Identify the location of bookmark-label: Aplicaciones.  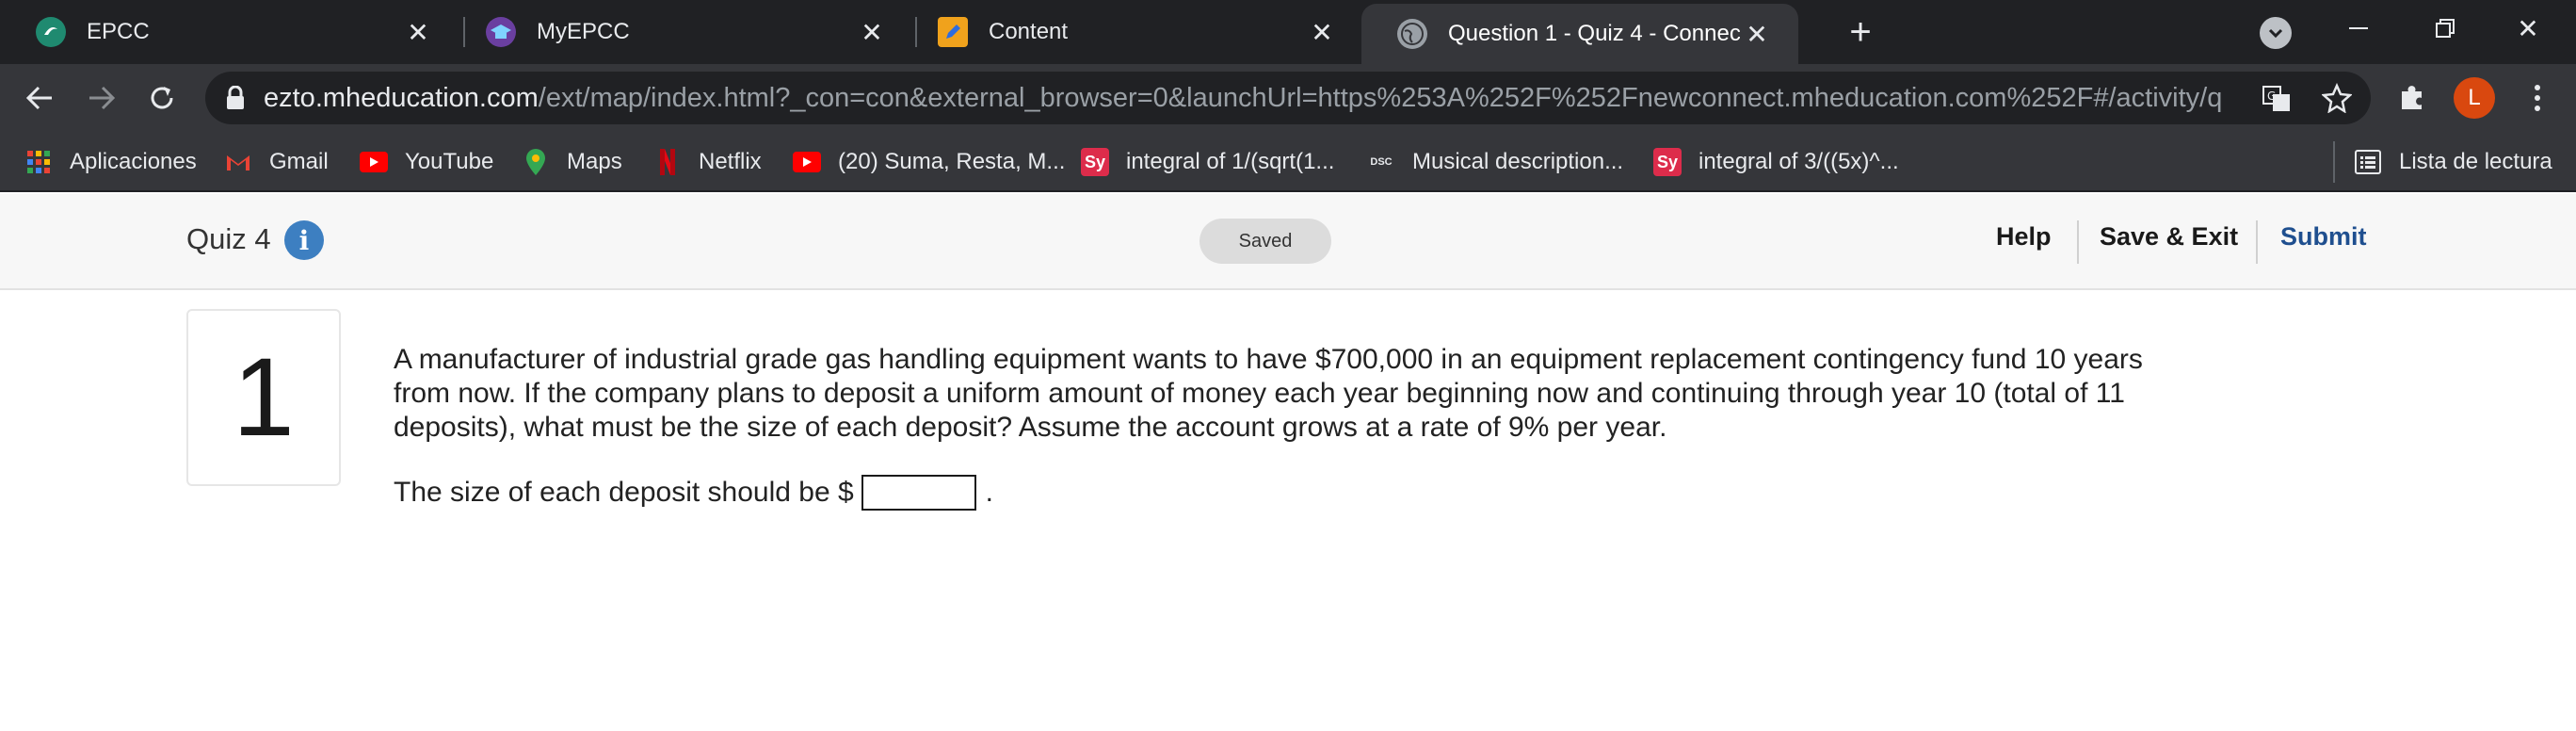
(133, 161).